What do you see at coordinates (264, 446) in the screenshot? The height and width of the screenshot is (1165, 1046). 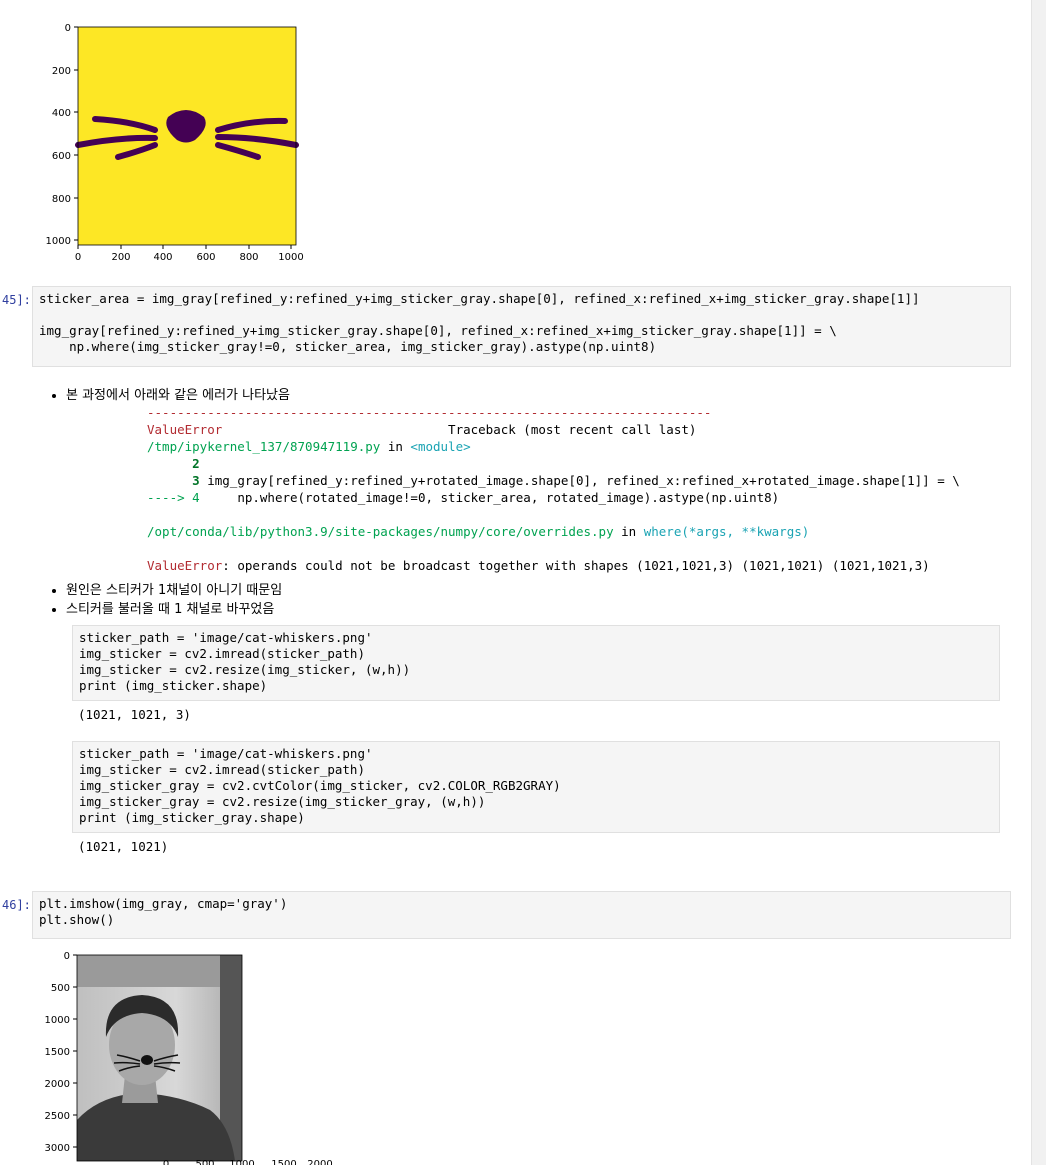 I see `tb-file: /tmp/ipykernel_137/870947119.py` at bounding box center [264, 446].